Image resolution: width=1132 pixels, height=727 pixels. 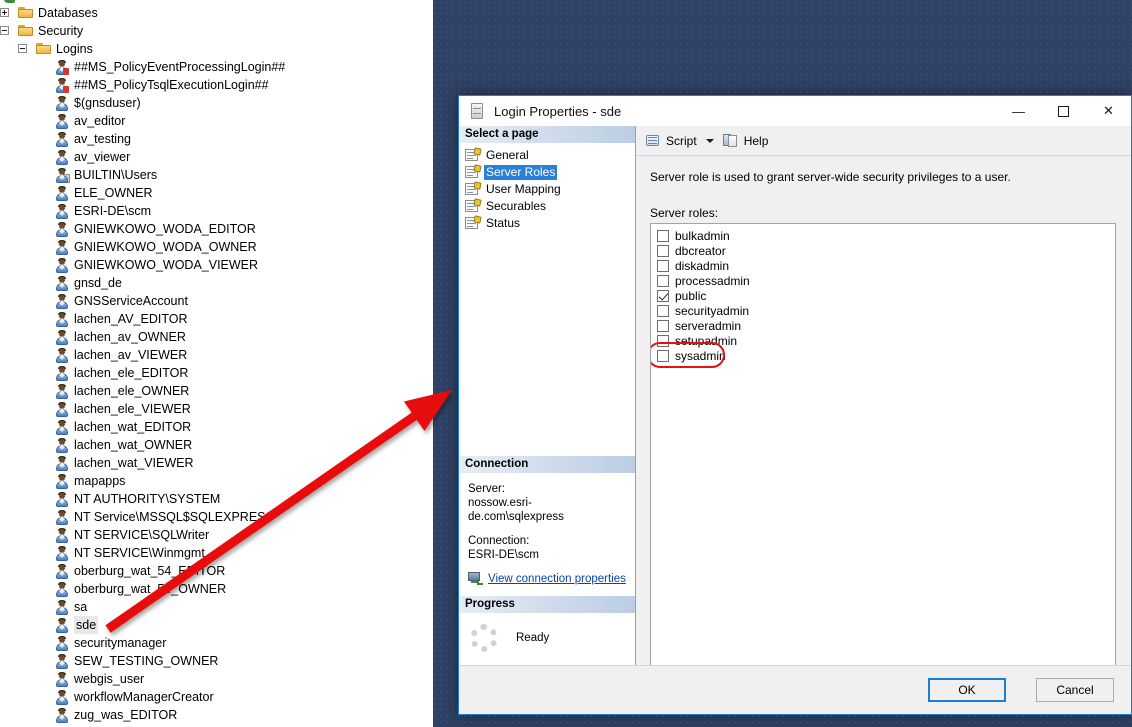 I want to click on tree-node: webgis_user, so click(x=99, y=679).